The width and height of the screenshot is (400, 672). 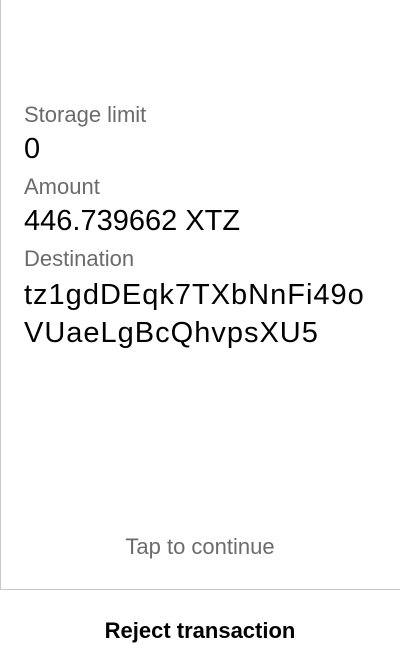 What do you see at coordinates (132, 221) in the screenshot?
I see `amount-value: 446.739662 XTZ` at bounding box center [132, 221].